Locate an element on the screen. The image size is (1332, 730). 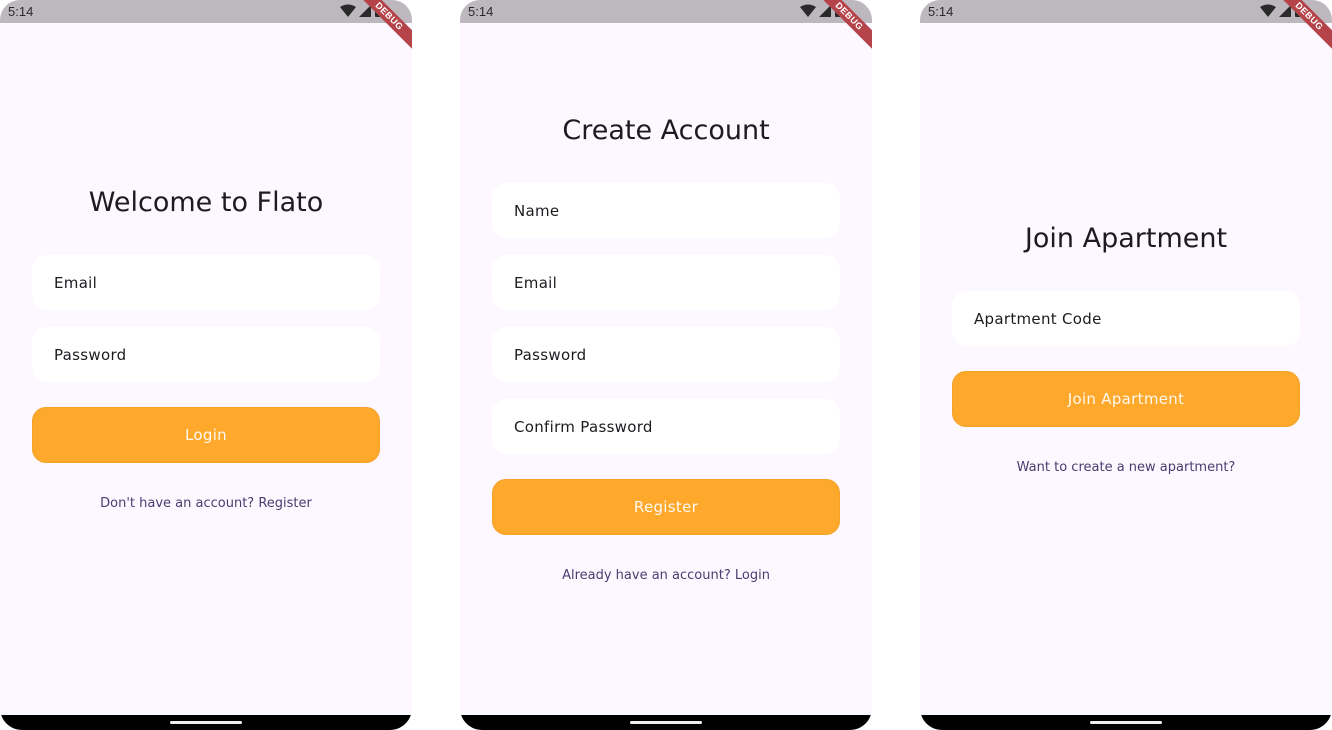
page-title: Welcome to Flato is located at coordinates (206, 202).